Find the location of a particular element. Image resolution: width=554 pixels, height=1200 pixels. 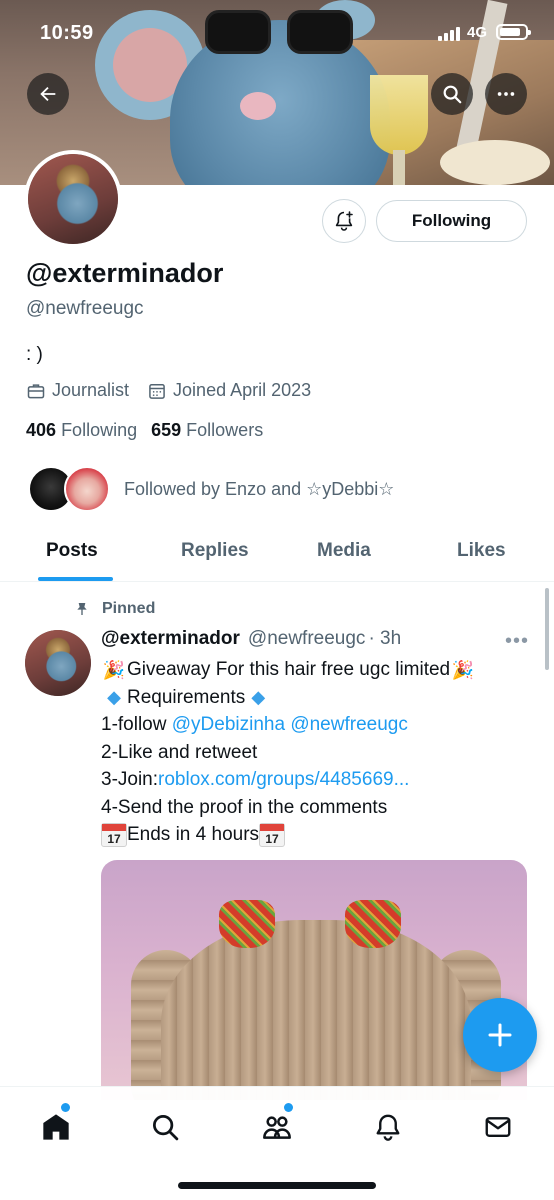

messages-icon is located at coordinates (498, 1127).